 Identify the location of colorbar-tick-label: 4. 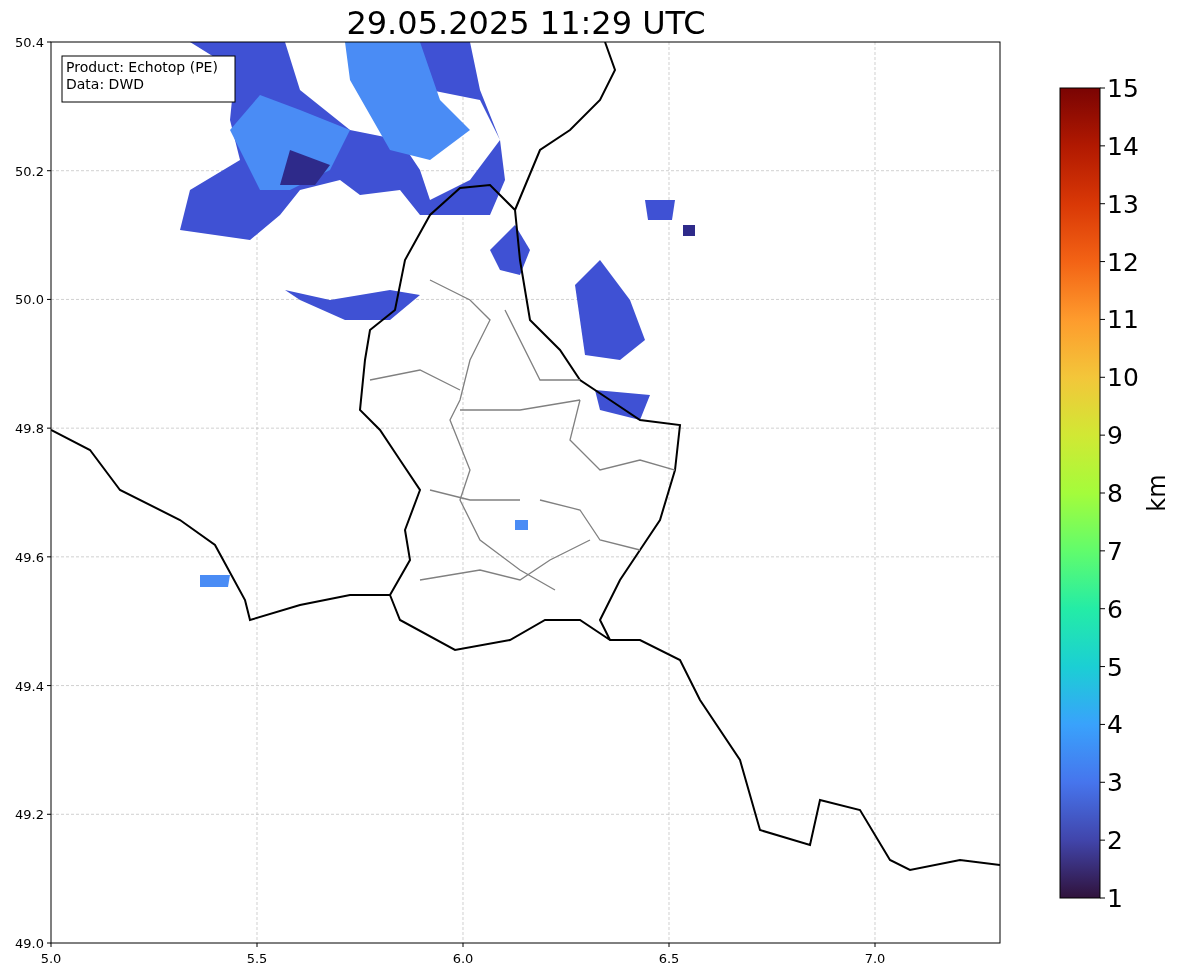
(1115, 725).